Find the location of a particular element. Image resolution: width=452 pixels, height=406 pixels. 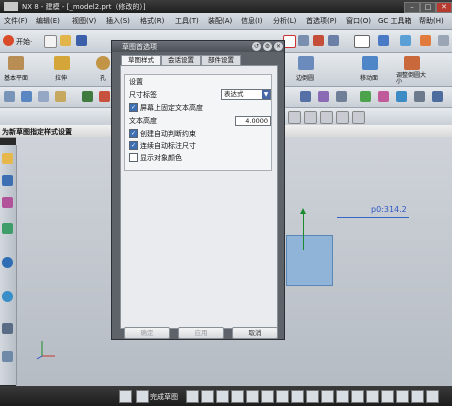

roles-icon is located at coordinates (7, 356).